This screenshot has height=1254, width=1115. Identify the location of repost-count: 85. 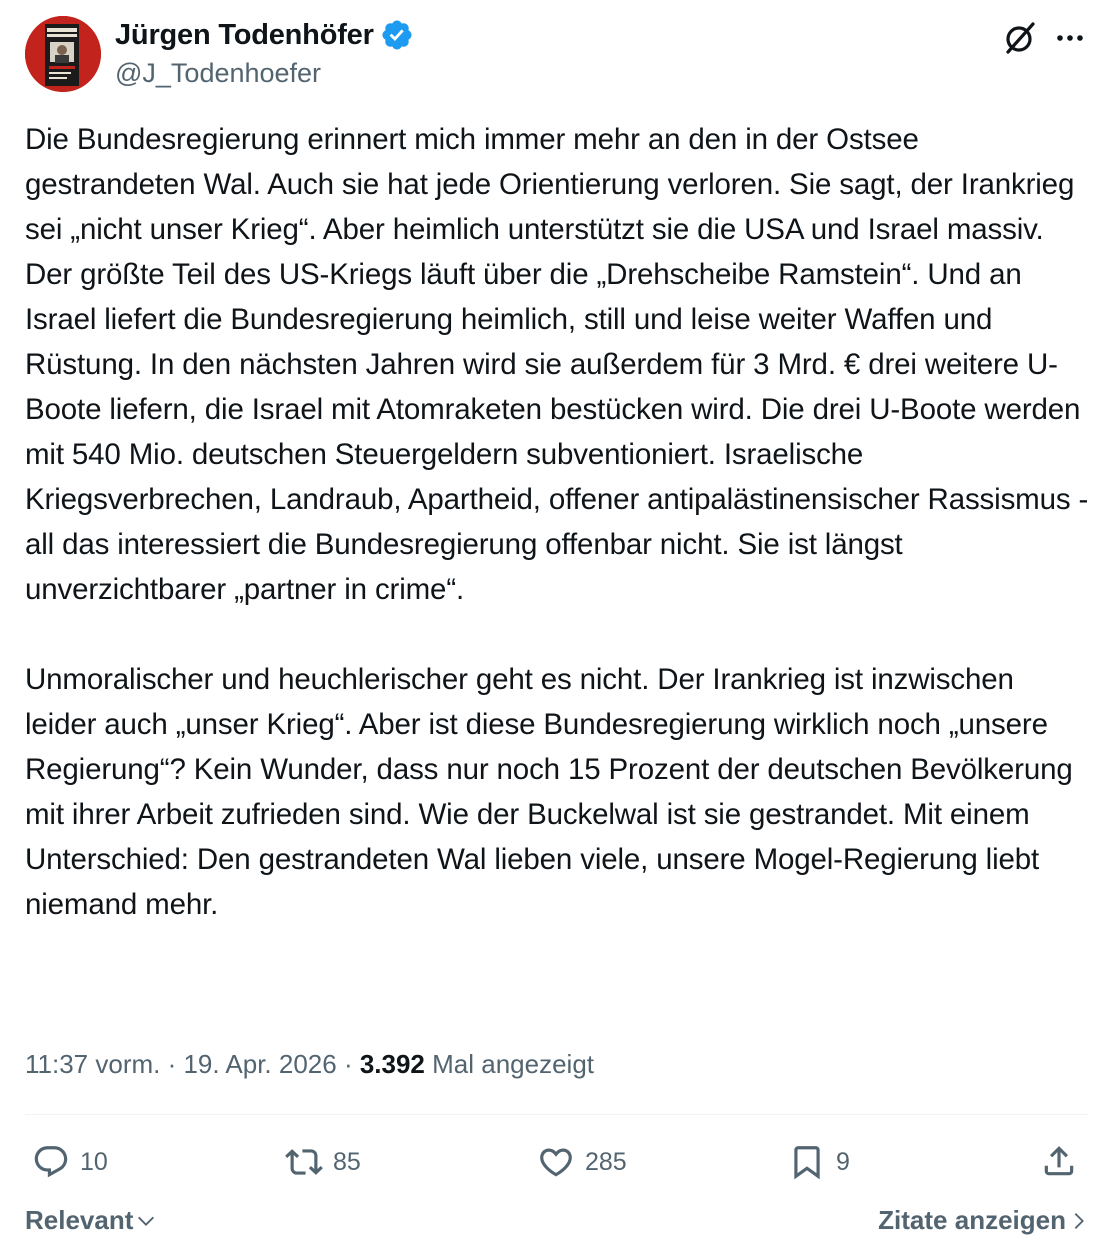
(347, 1161).